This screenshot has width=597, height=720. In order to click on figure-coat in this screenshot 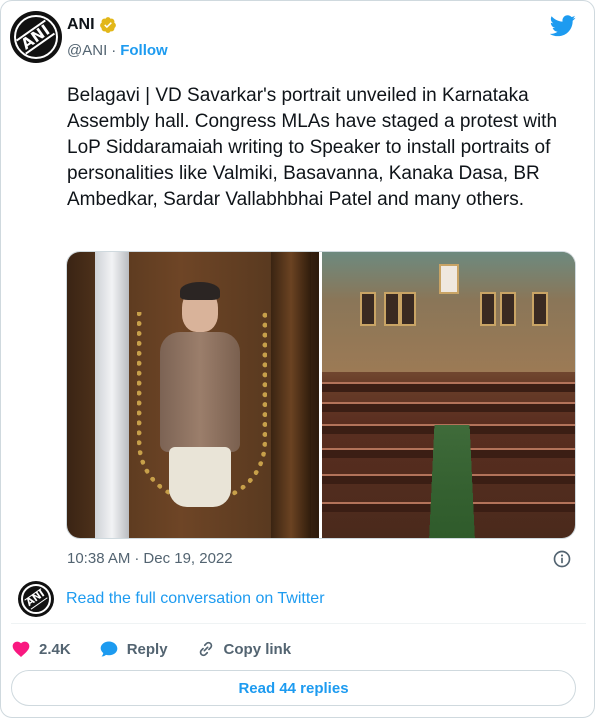, I will do `click(200, 392)`.